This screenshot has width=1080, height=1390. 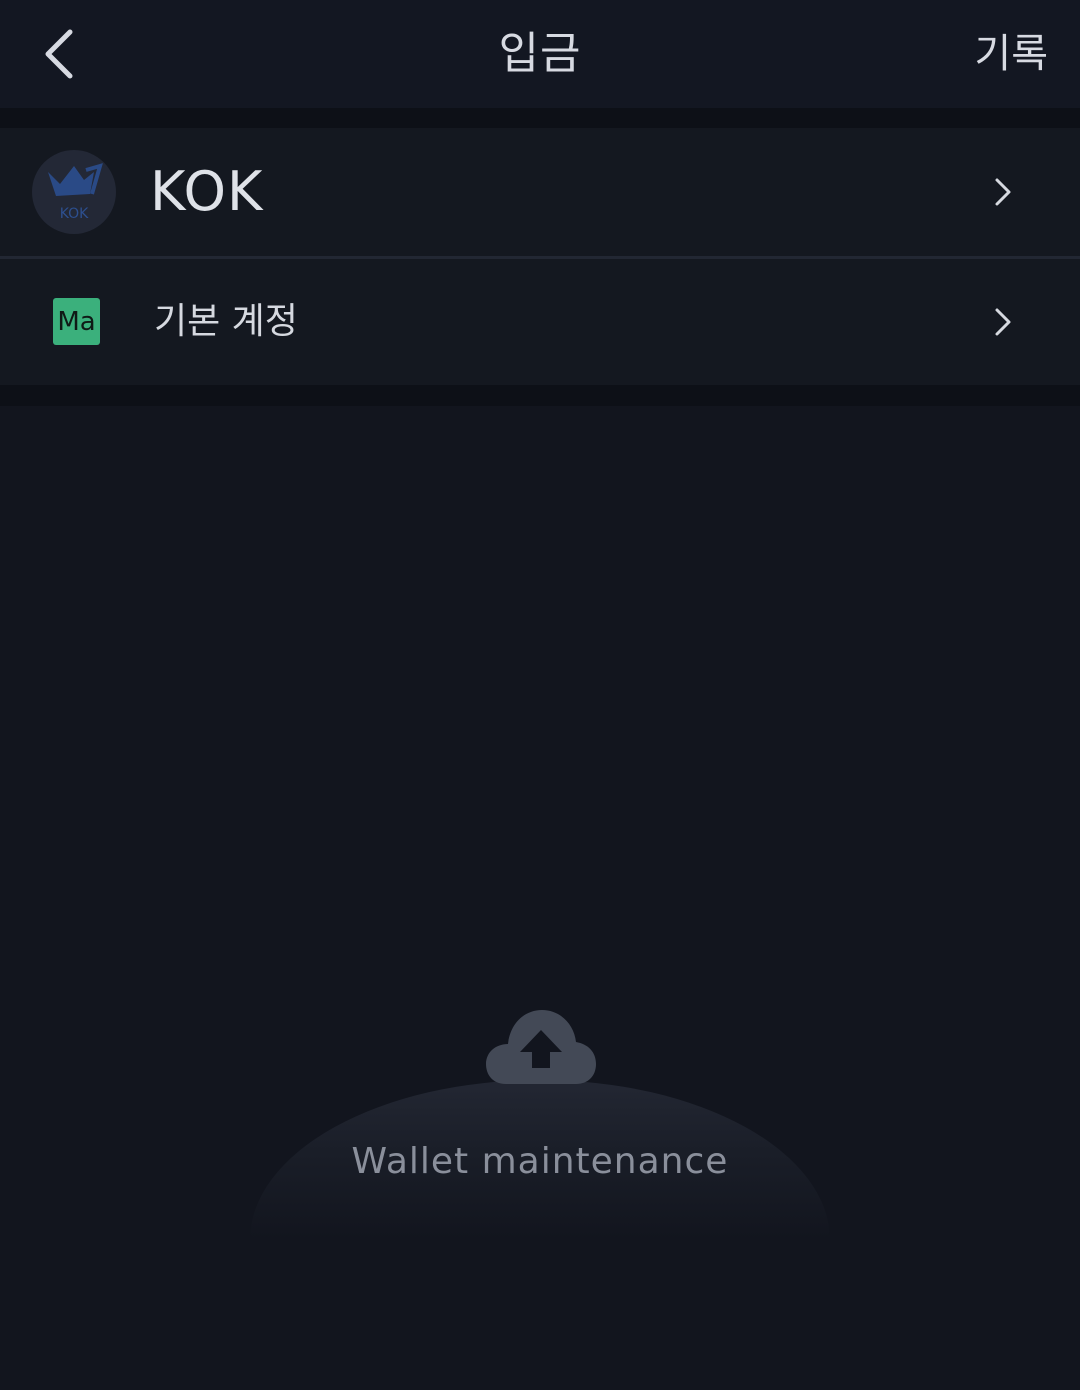 I want to click on account-label: 기본 계정, so click(x=226, y=321).